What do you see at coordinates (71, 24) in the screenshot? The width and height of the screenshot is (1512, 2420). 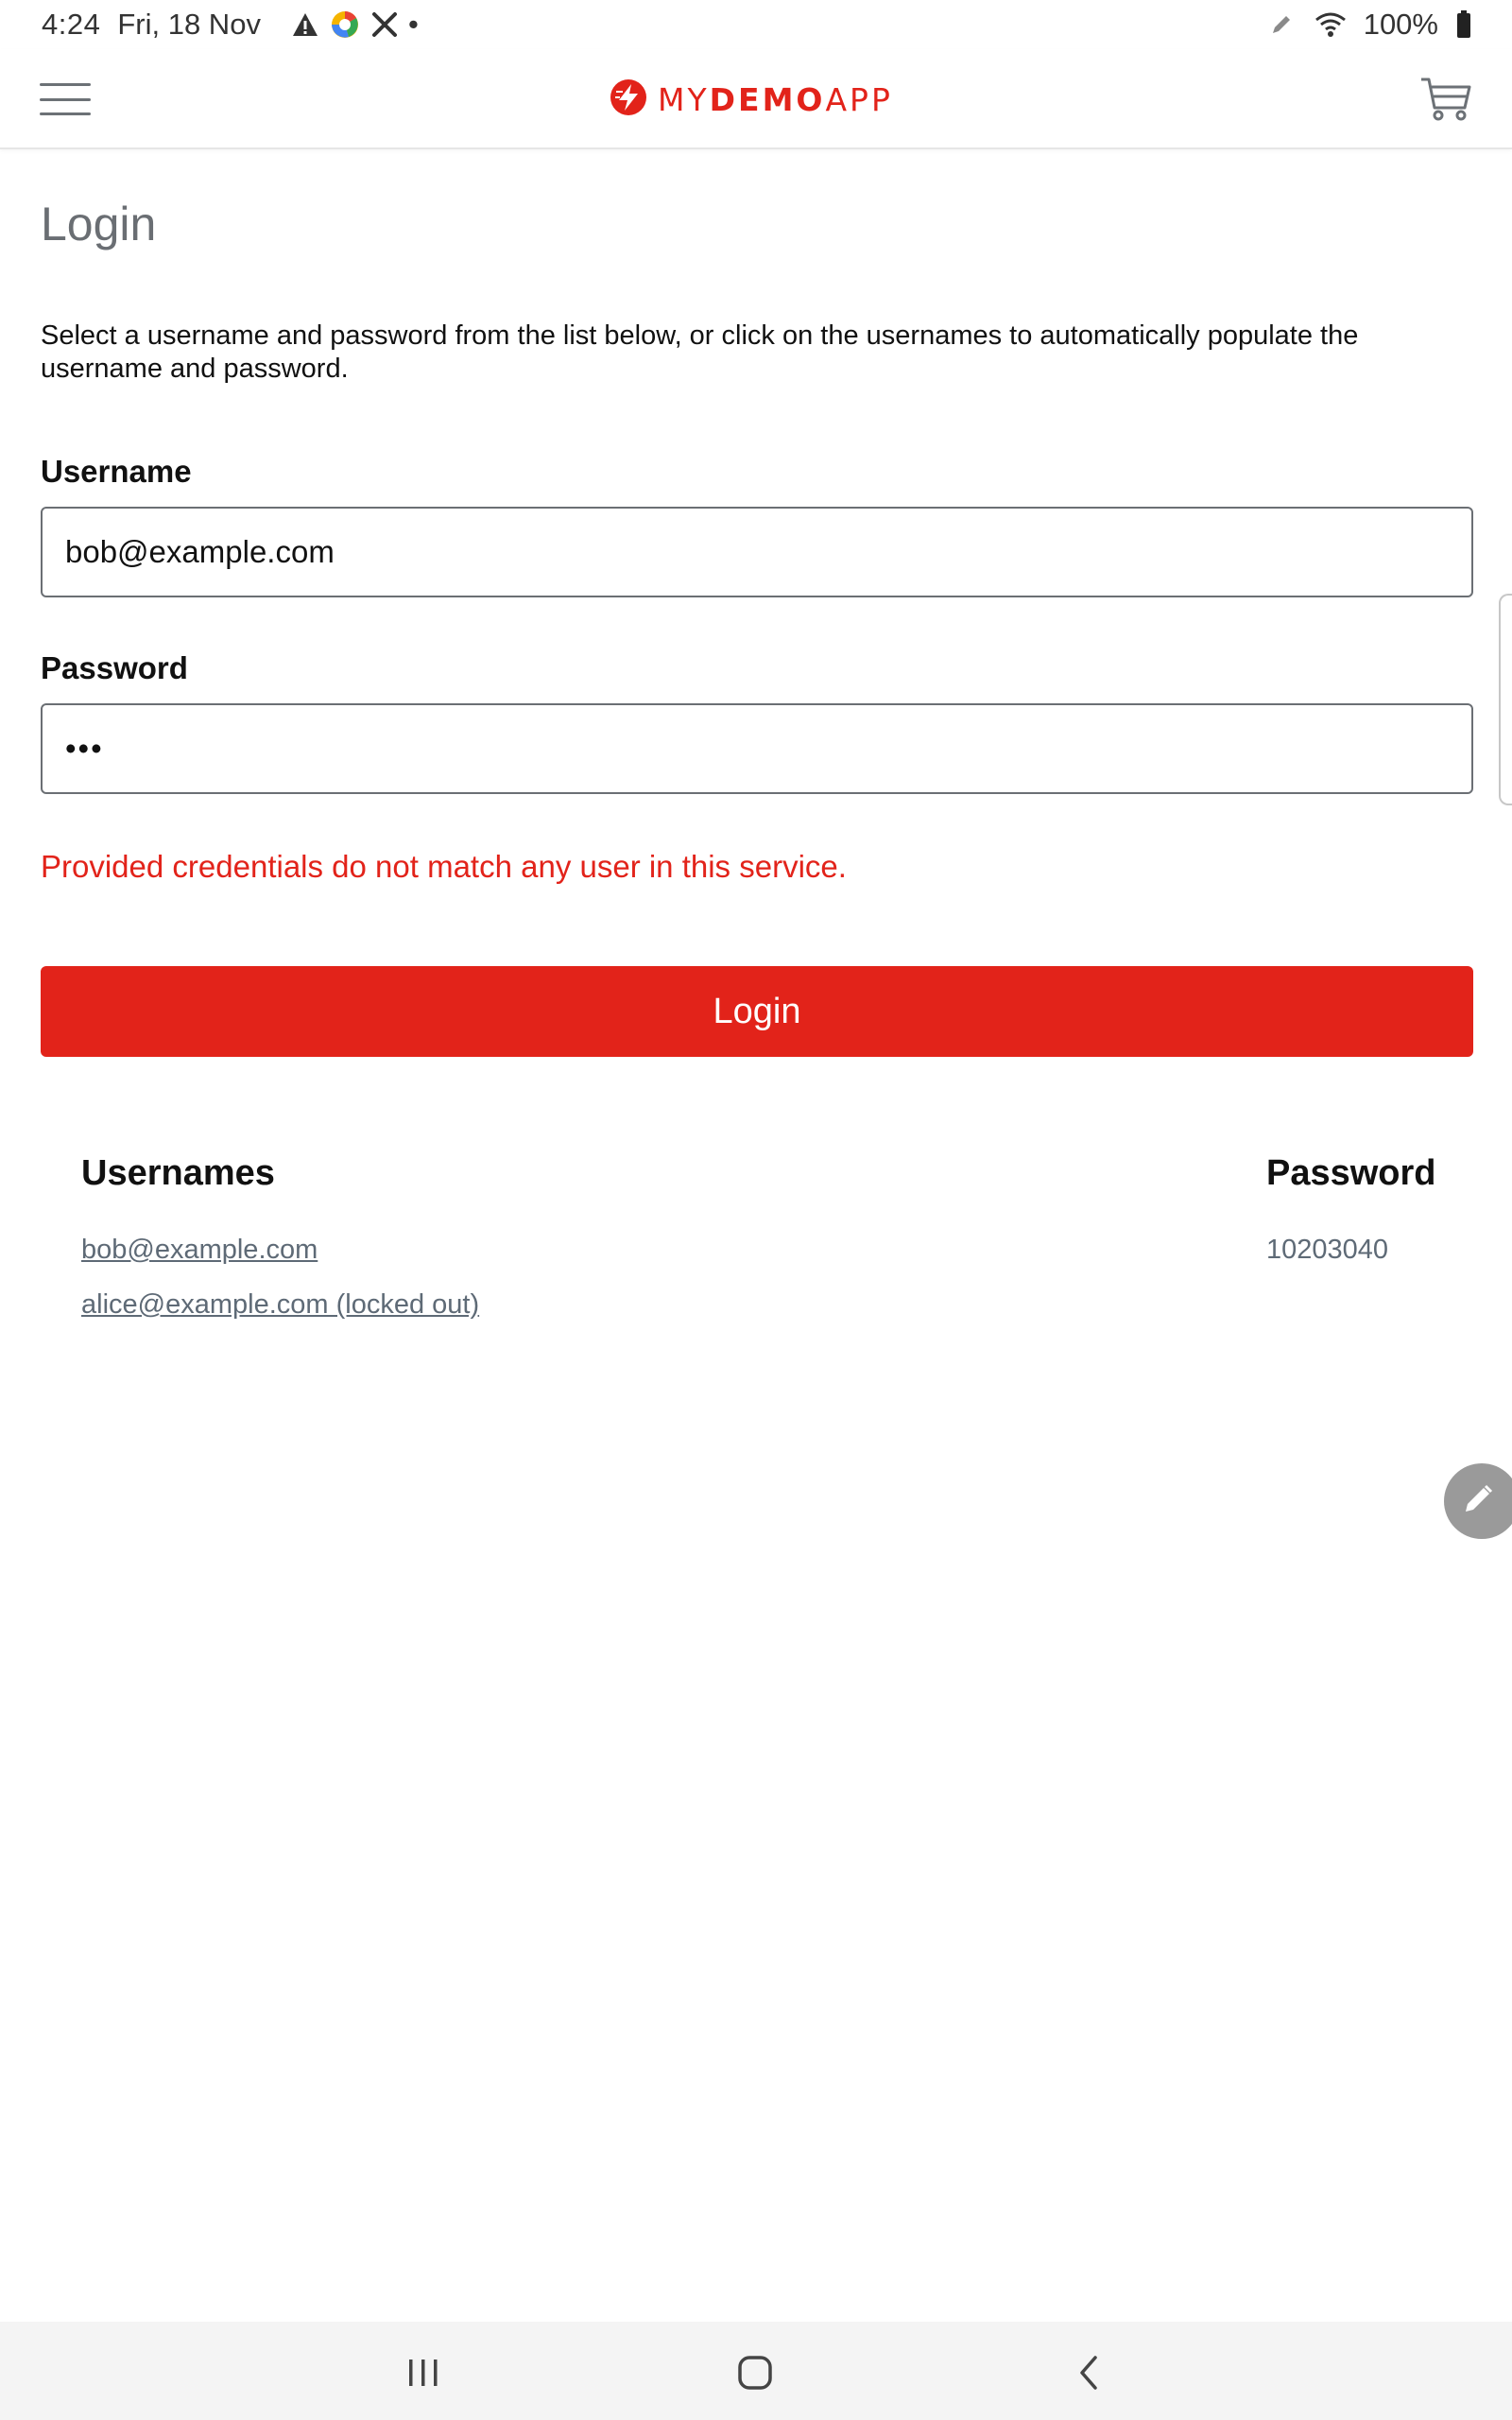 I see `status-time: 4:24` at bounding box center [71, 24].